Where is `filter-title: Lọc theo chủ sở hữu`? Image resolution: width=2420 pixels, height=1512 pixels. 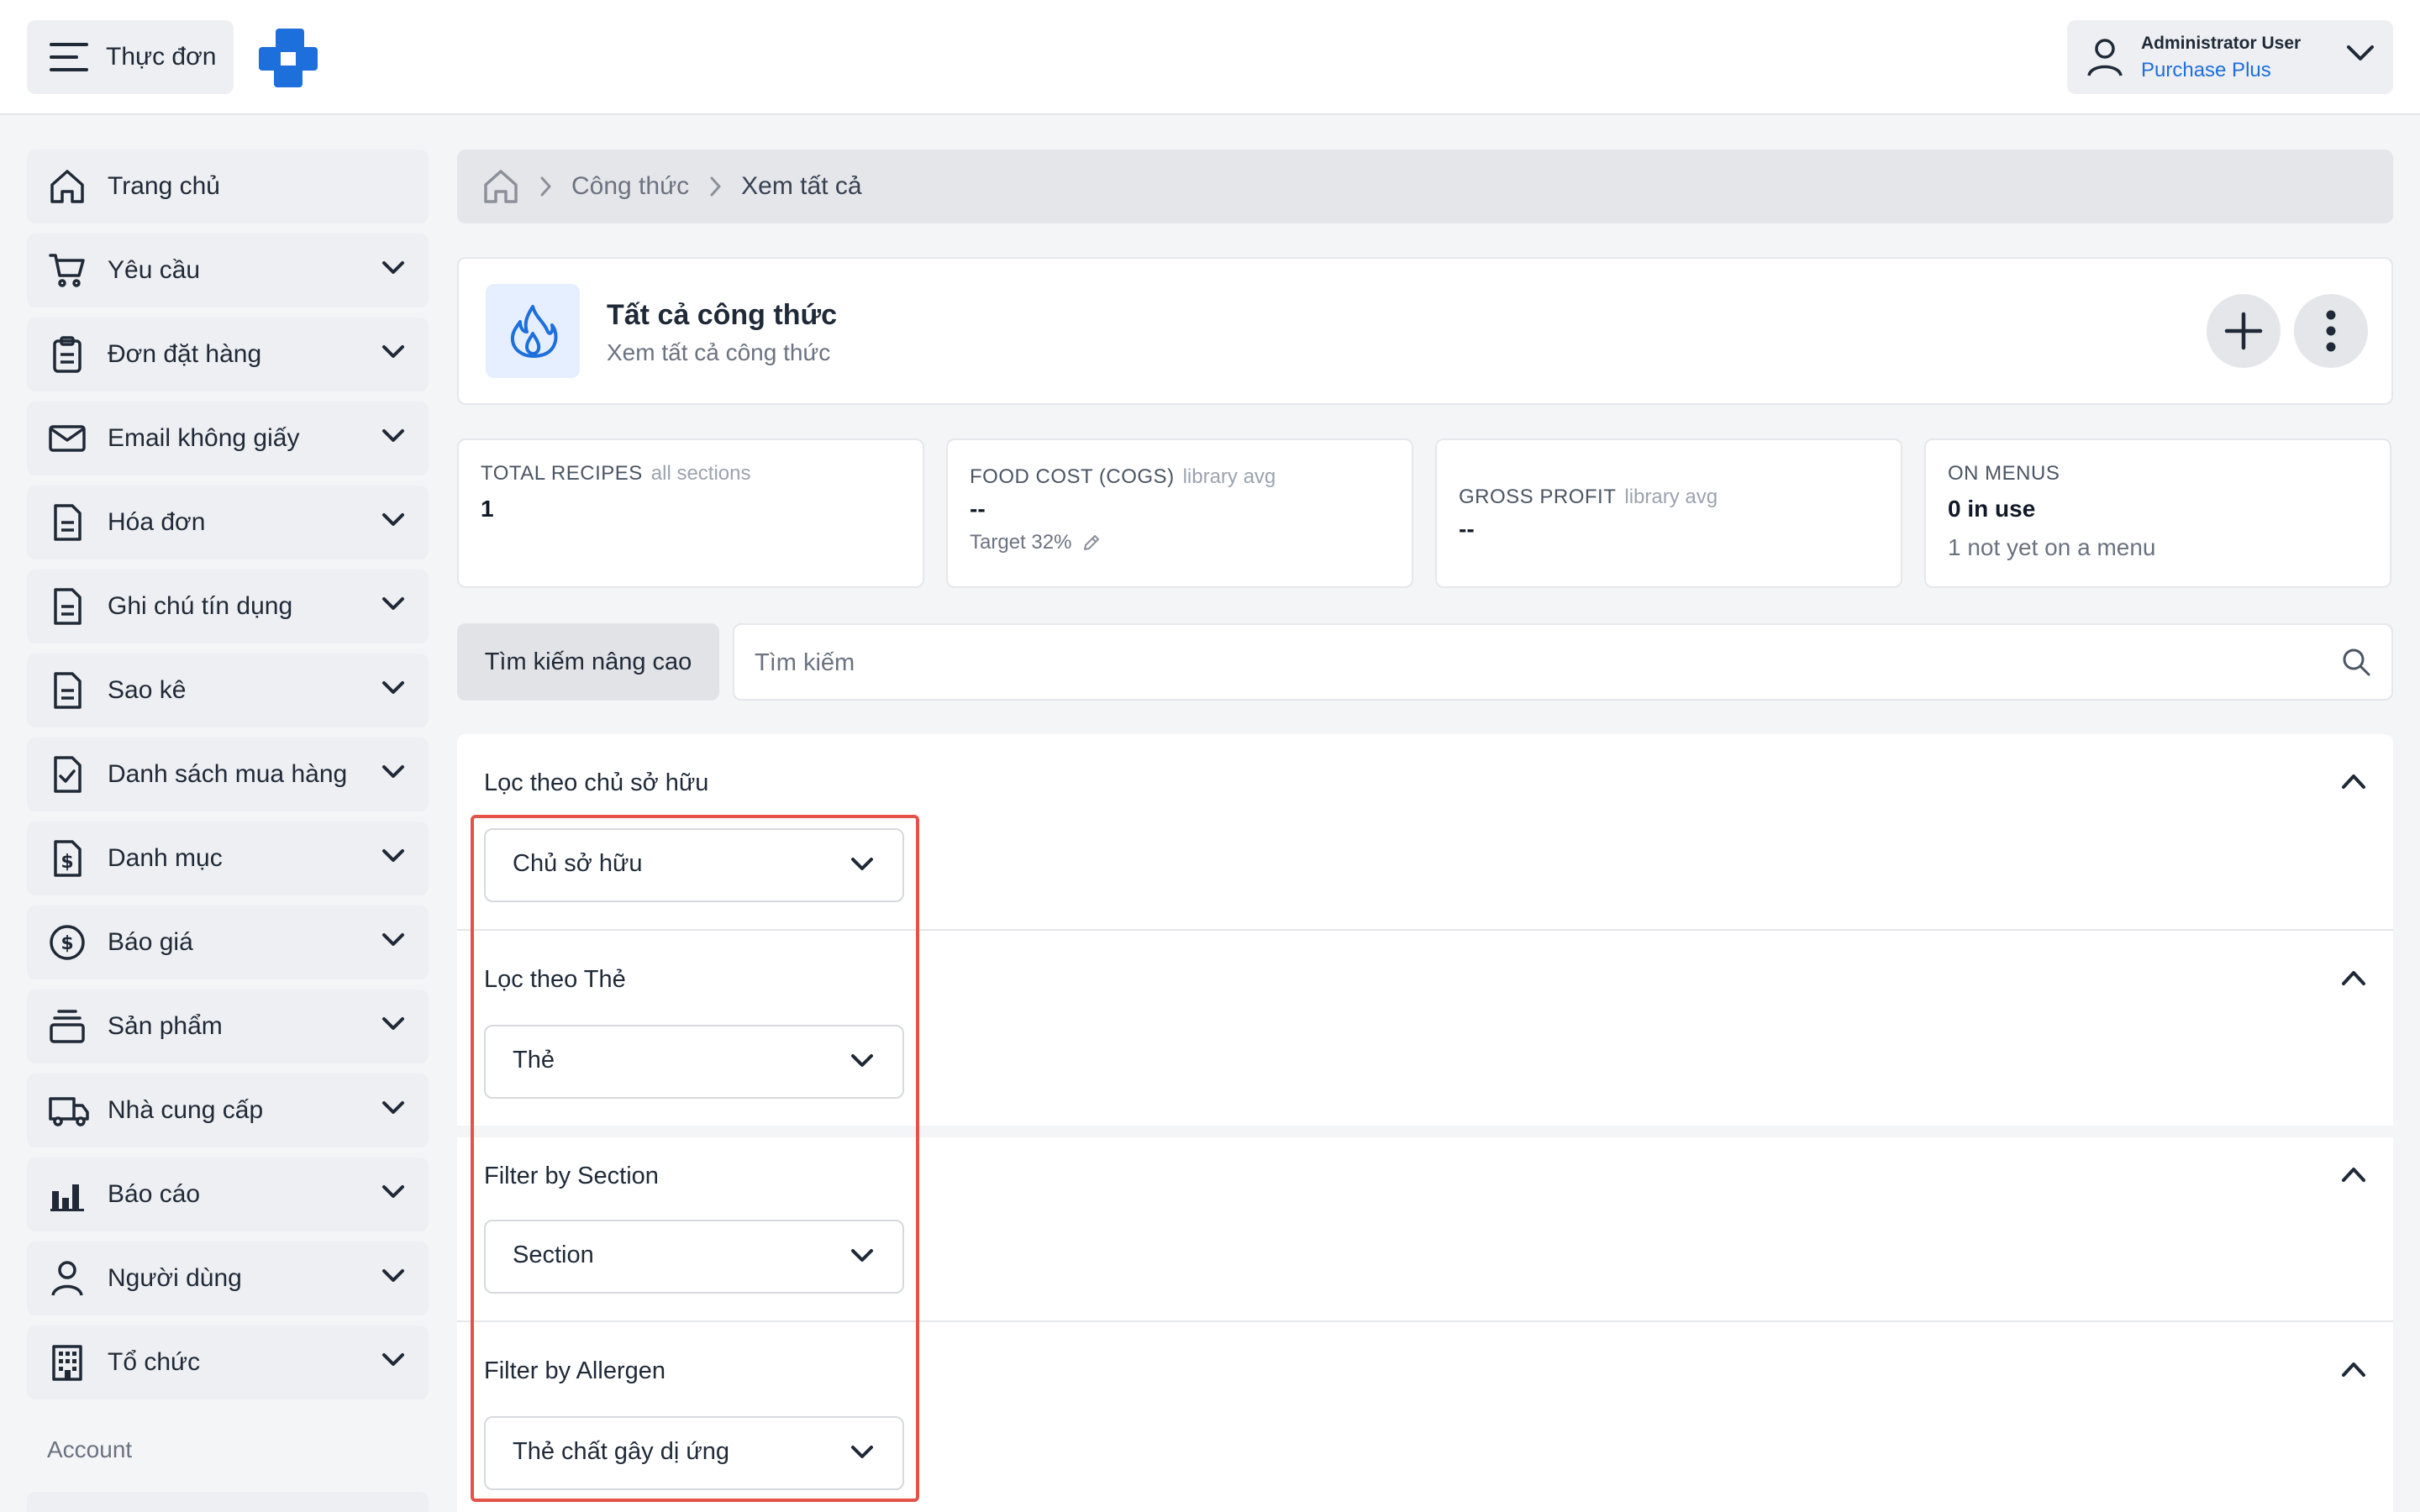
filter-title: Lọc theo chủ sở hữu is located at coordinates (597, 782).